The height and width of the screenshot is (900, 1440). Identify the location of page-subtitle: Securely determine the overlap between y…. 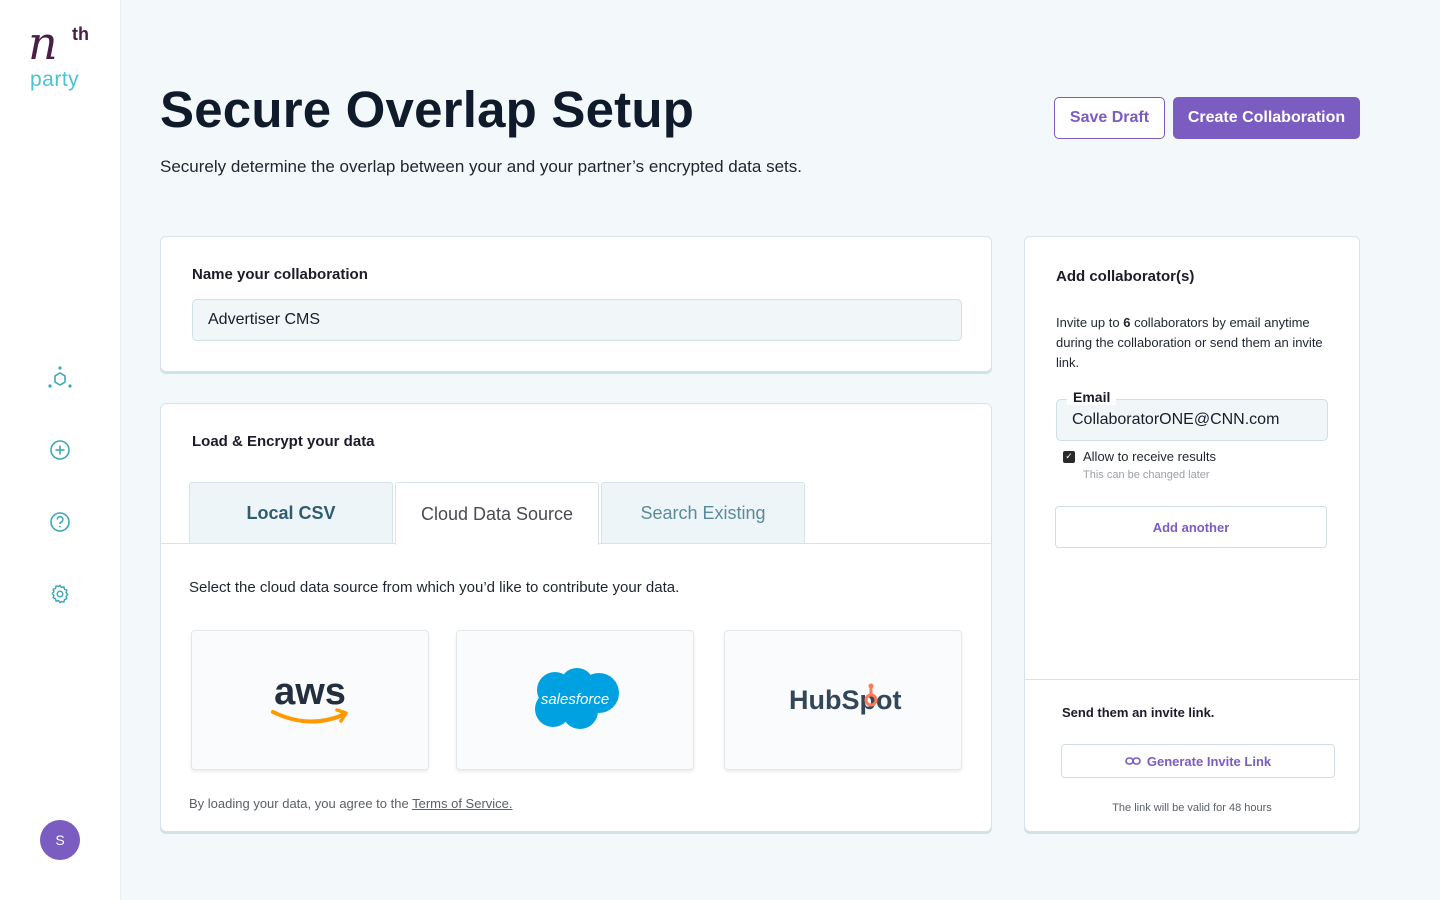
(481, 166).